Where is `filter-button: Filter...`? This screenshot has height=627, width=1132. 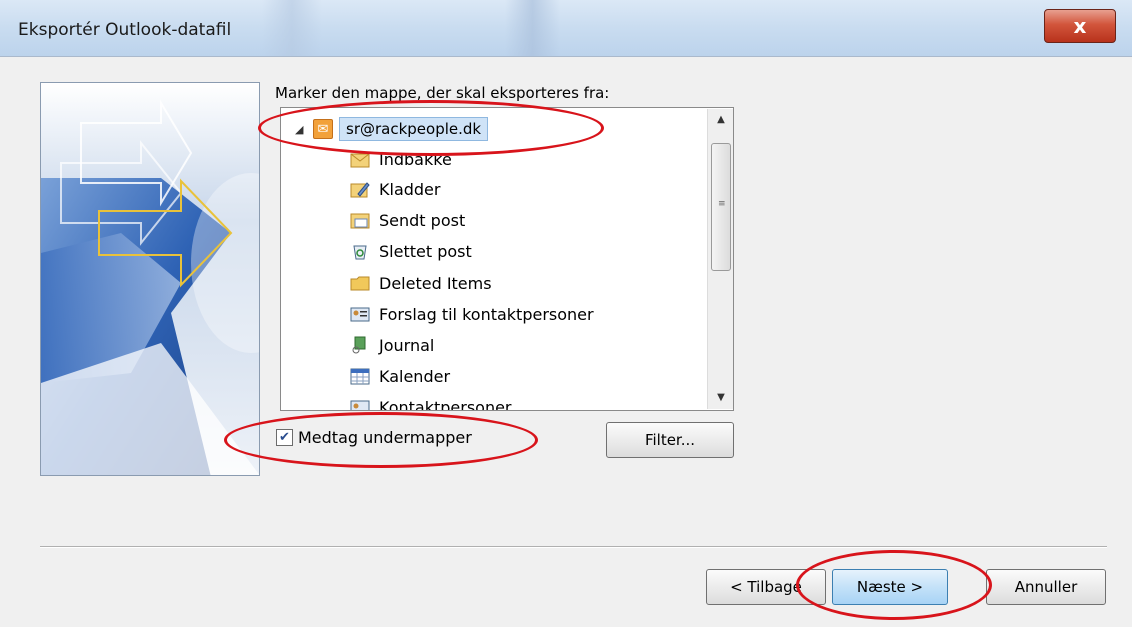
filter-button: Filter... is located at coordinates (670, 440).